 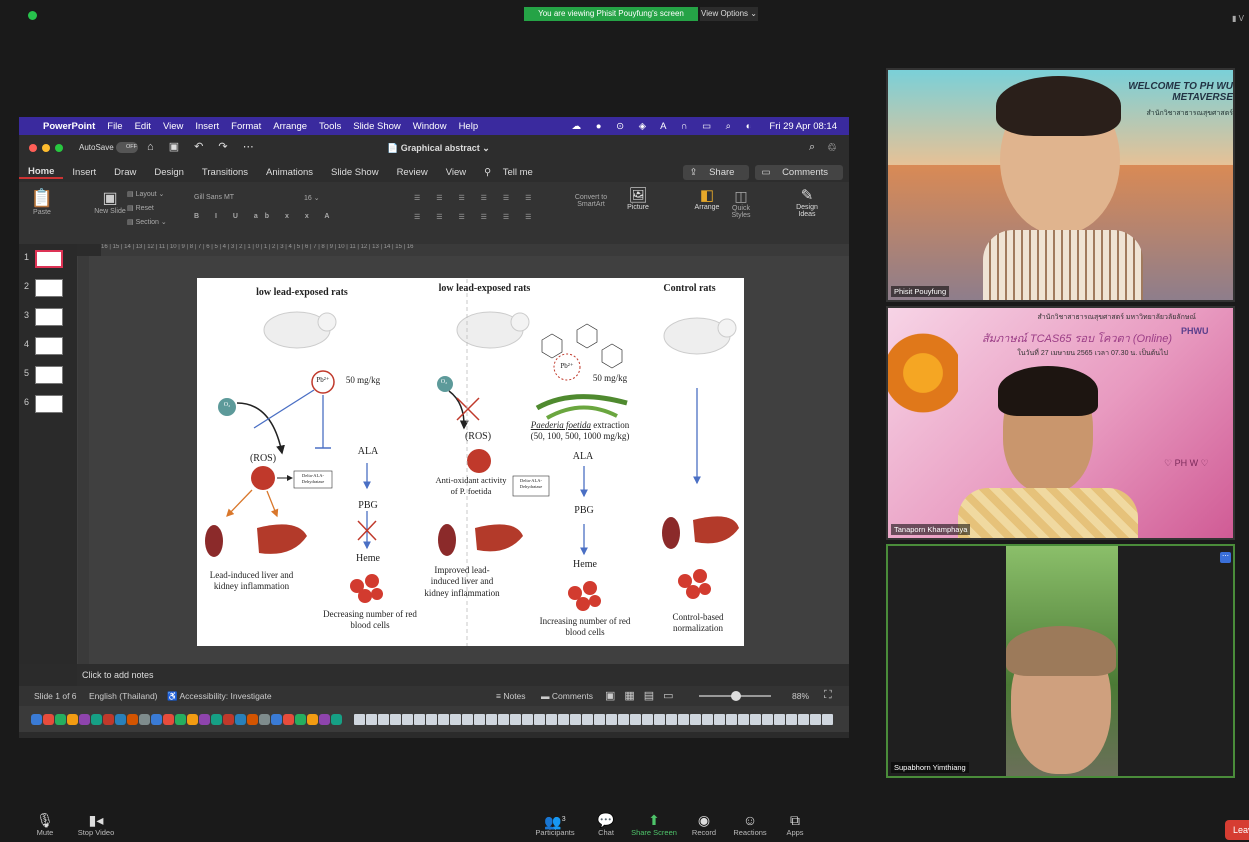 What do you see at coordinates (456, 172) in the screenshot?
I see `tab-view: View` at bounding box center [456, 172].